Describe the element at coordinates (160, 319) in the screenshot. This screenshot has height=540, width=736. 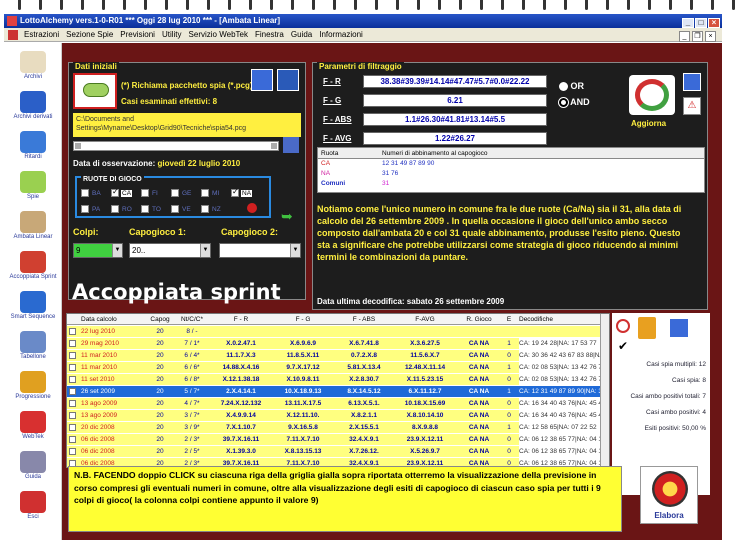
I see `grid-col-header: Capog` at that location.